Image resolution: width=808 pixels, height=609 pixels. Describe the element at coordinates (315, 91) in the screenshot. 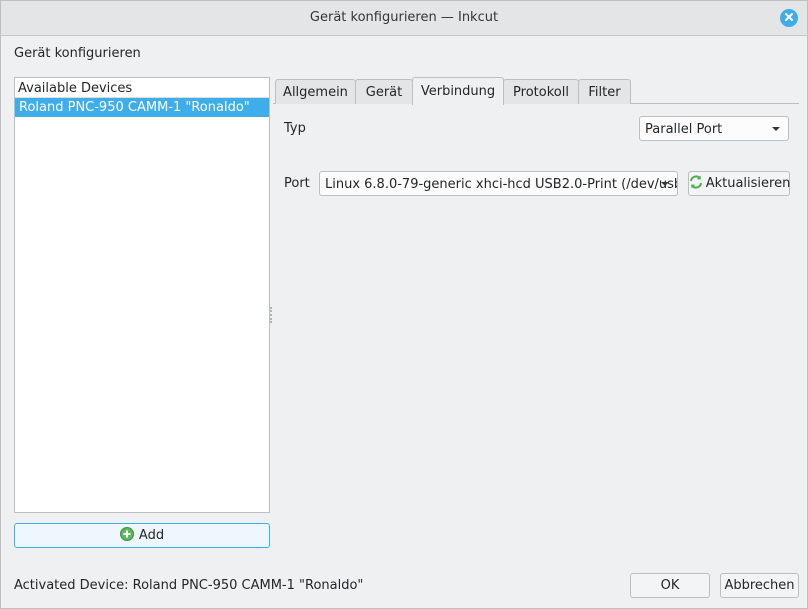

I see `tab-allgemein: Allgemein` at that location.